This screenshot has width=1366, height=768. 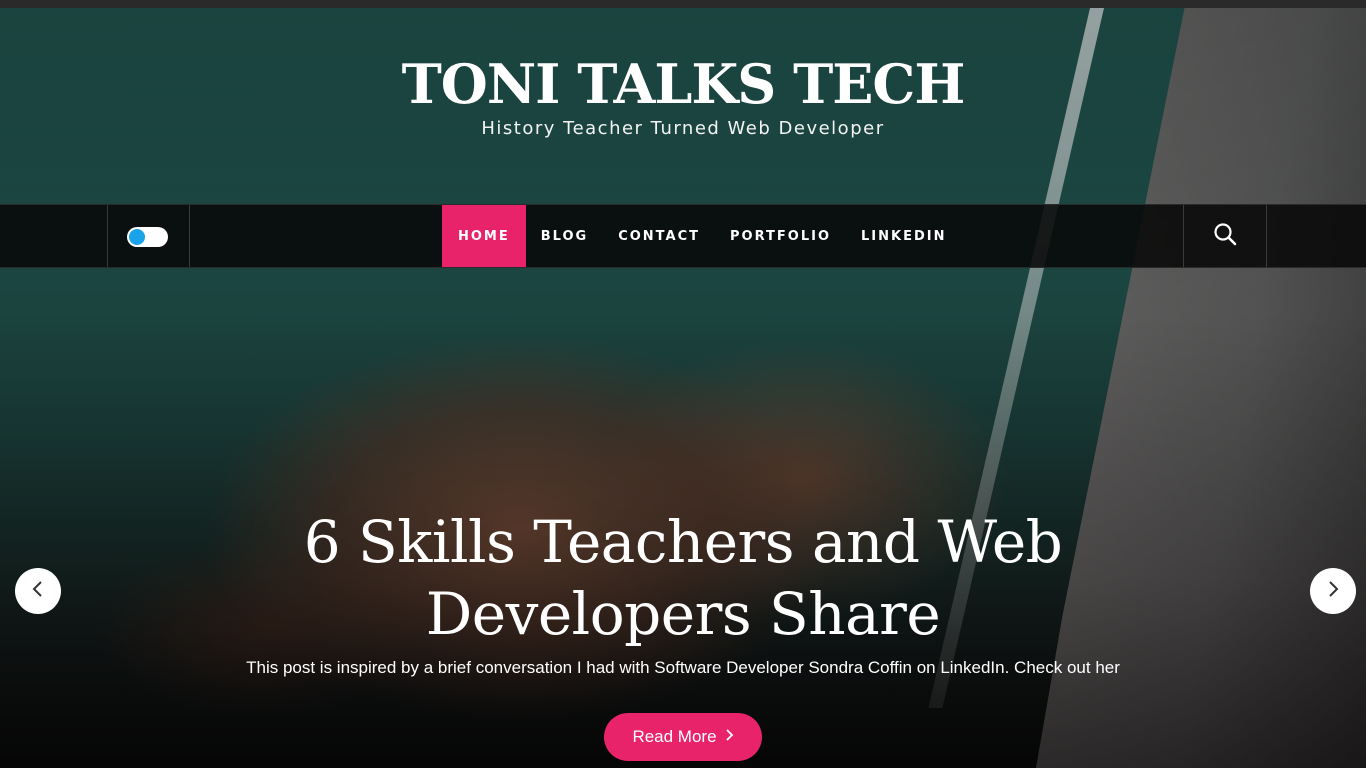 I want to click on theme-toggle-switch, so click(x=147, y=237).